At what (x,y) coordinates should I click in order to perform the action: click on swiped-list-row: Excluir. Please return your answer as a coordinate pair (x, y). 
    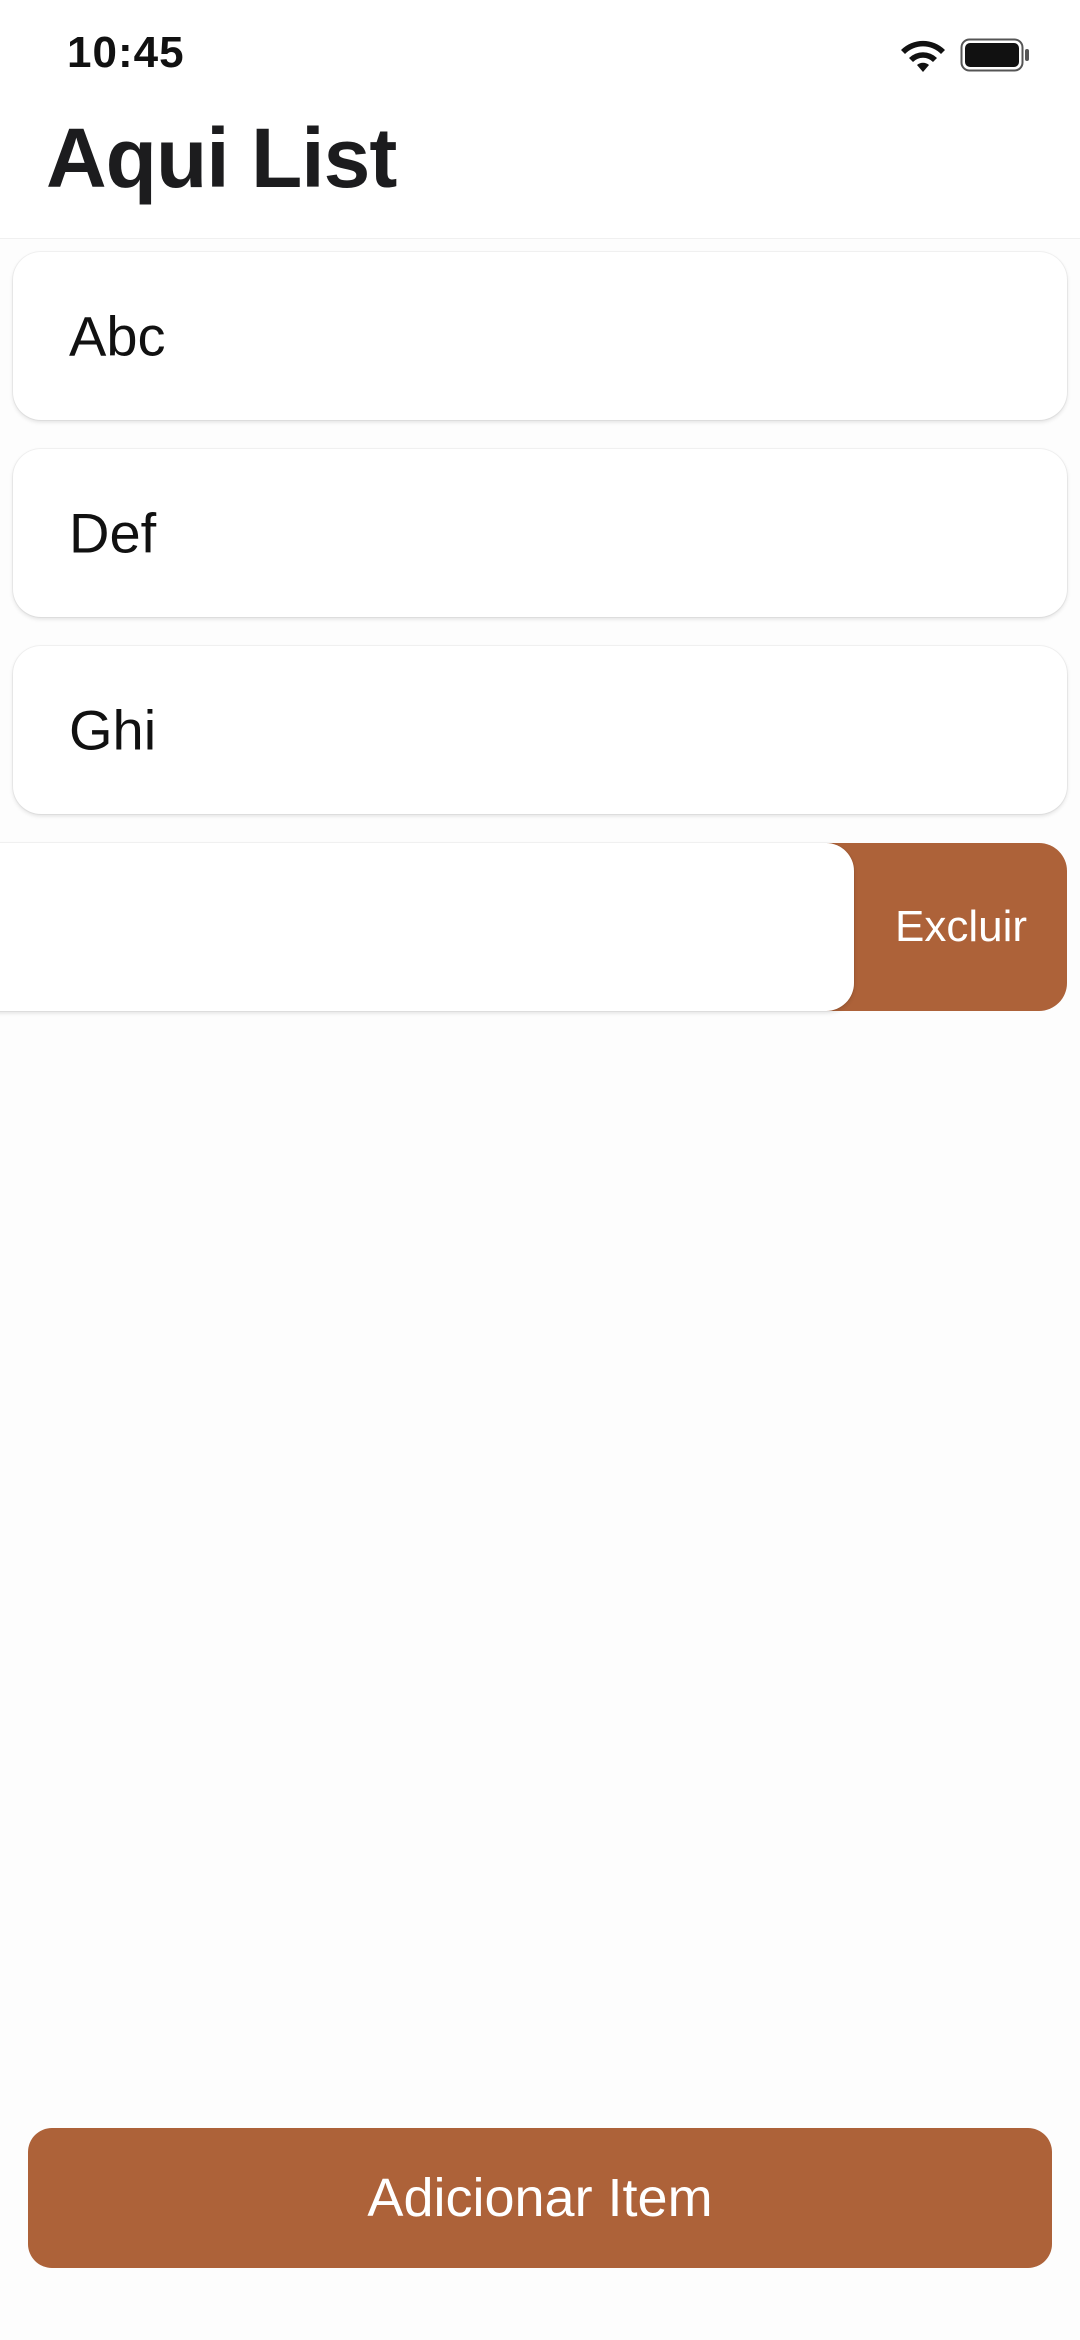
    Looking at the image, I should click on (533, 927).